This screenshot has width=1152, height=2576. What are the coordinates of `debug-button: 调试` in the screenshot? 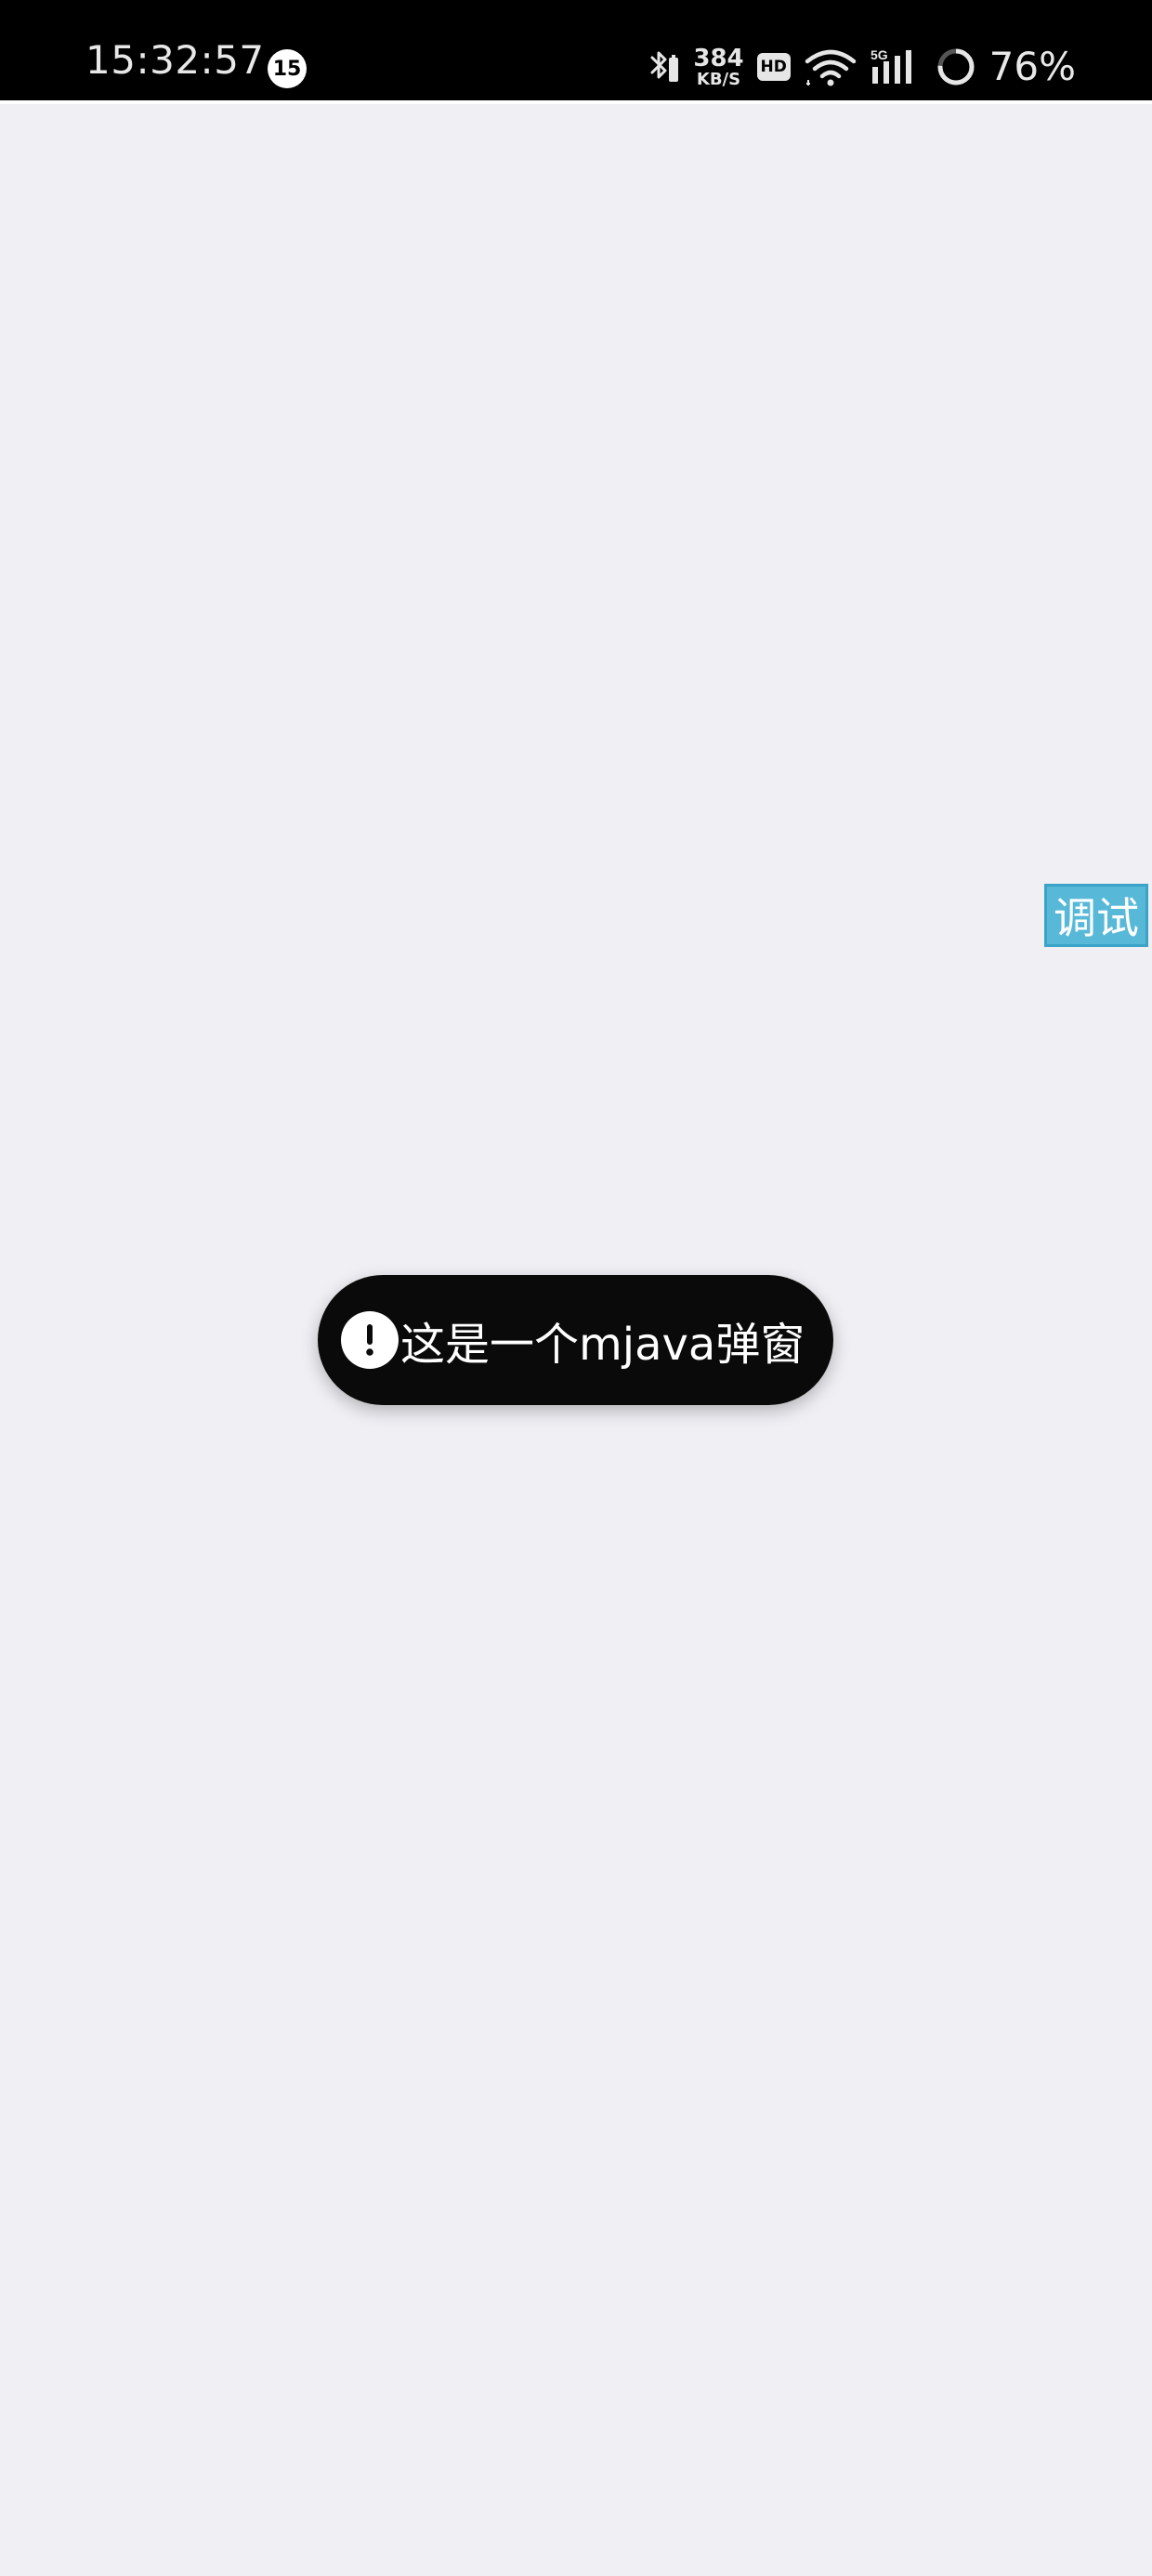 It's located at (1096, 915).